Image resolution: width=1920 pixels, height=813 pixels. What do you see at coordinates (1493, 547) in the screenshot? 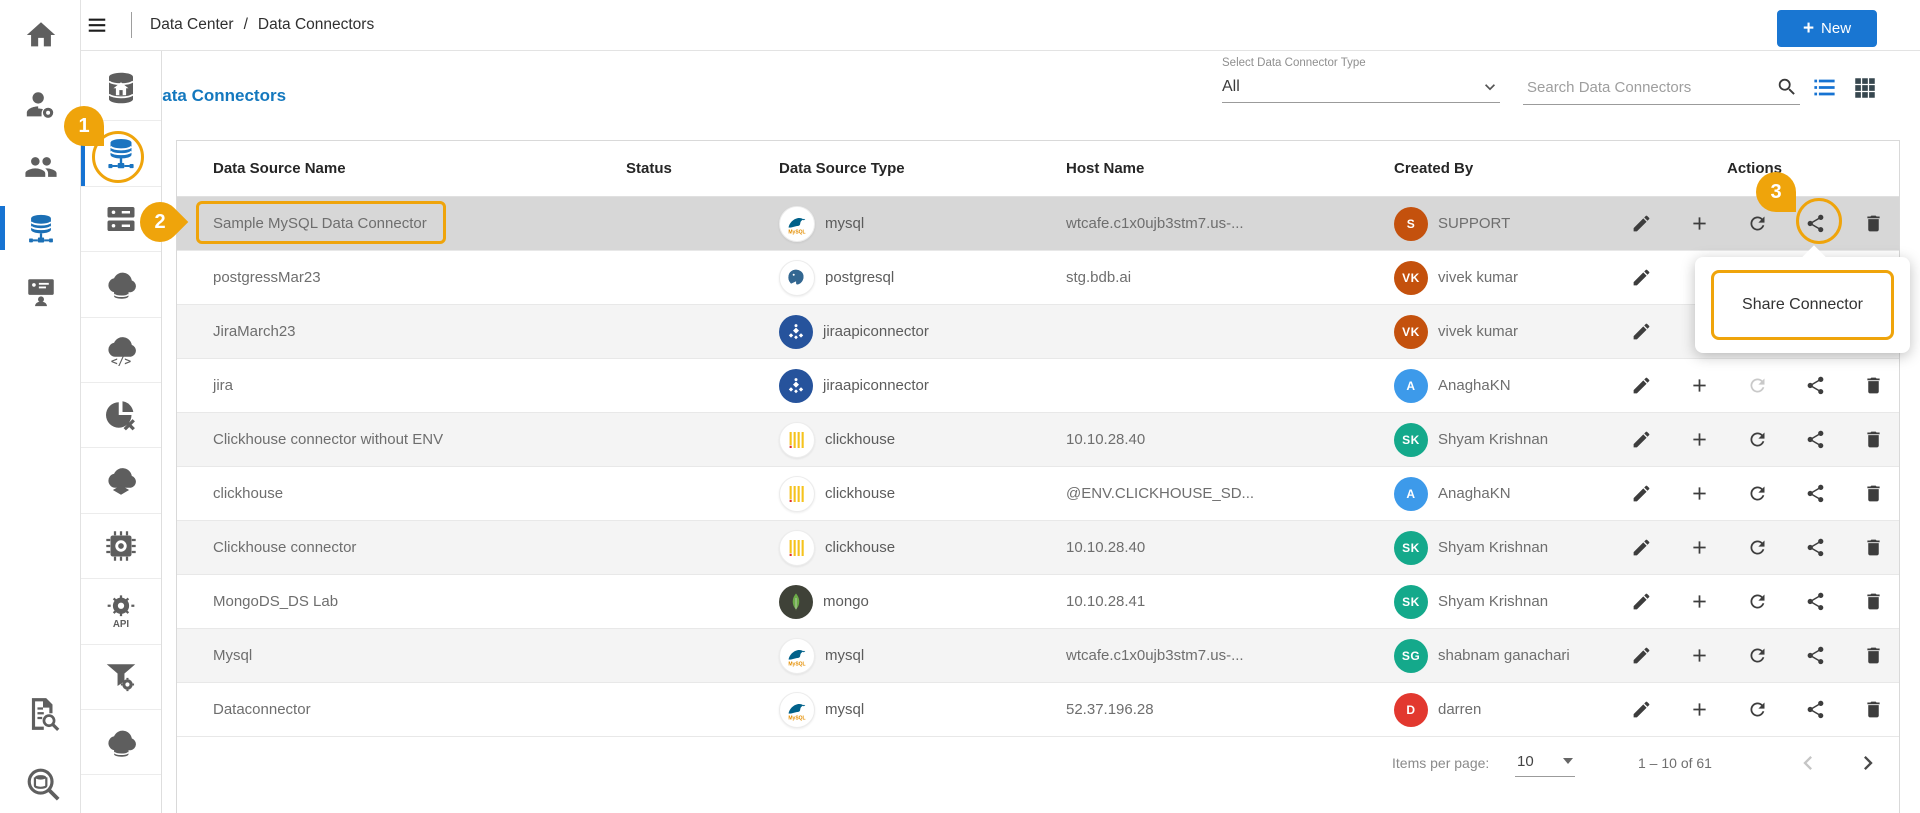
I see `creator-name: Shyam Krishnan` at bounding box center [1493, 547].